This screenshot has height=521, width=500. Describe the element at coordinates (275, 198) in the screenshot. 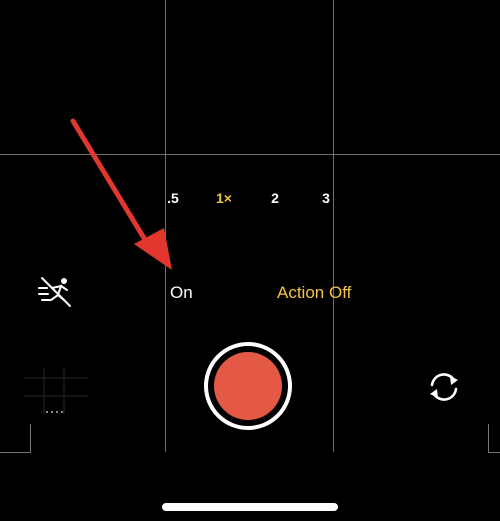

I see `zoom-option-2: 2` at that location.